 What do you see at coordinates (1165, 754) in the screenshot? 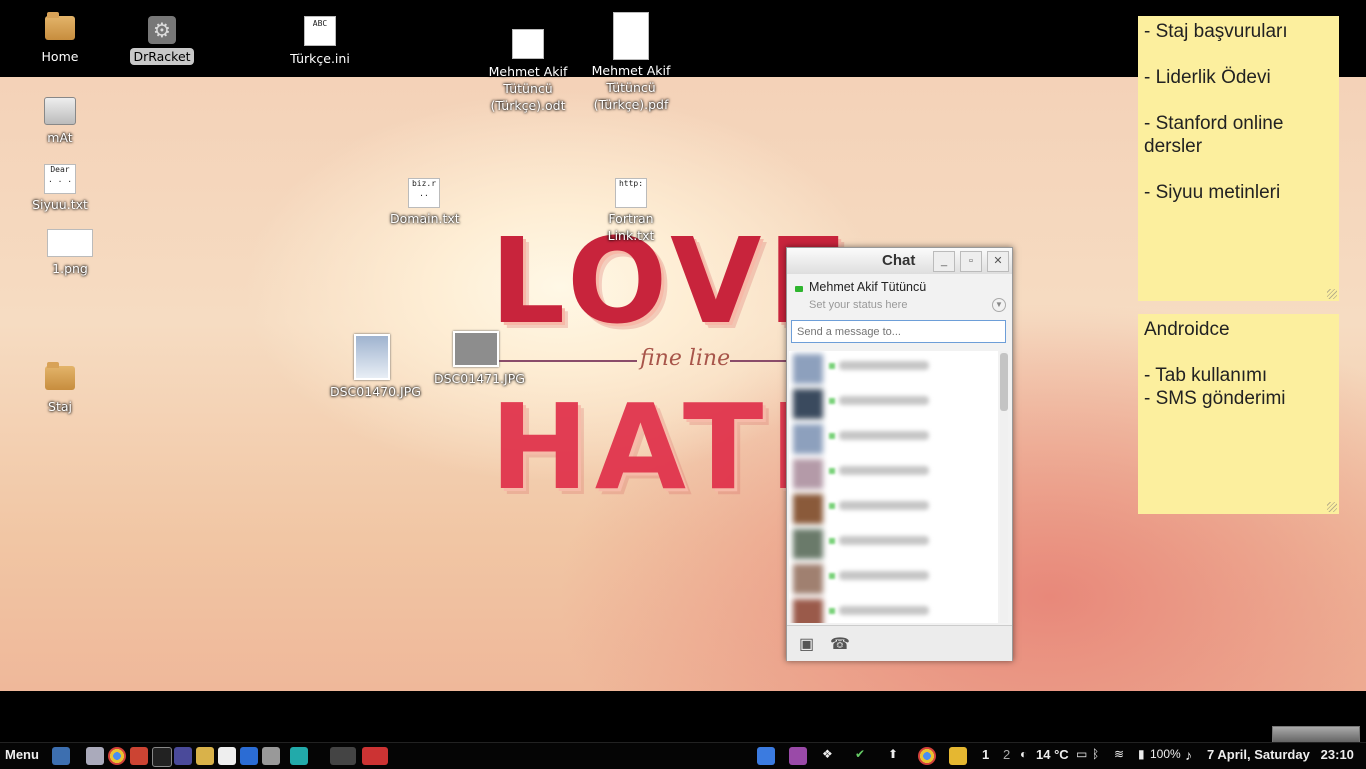
I see `volume-readout: 100%` at bounding box center [1165, 754].